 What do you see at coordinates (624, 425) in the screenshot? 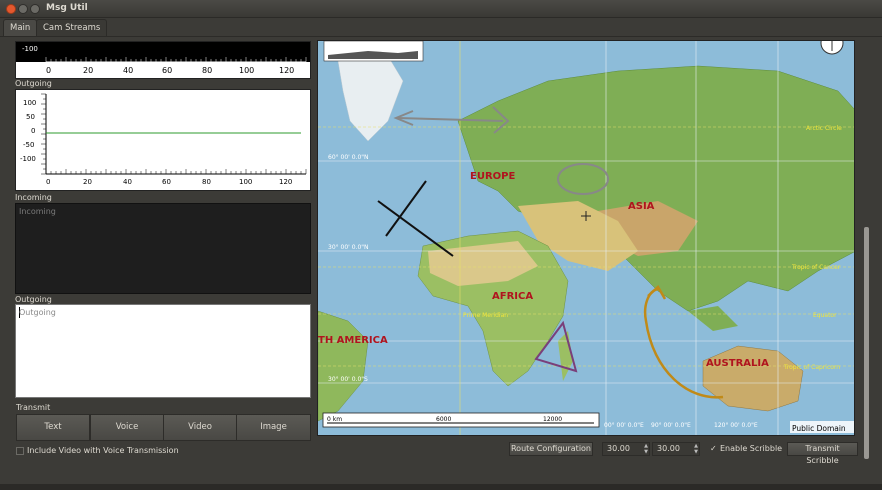
I see `coord-lon0: 00° 00' 0.0"E` at bounding box center [624, 425].